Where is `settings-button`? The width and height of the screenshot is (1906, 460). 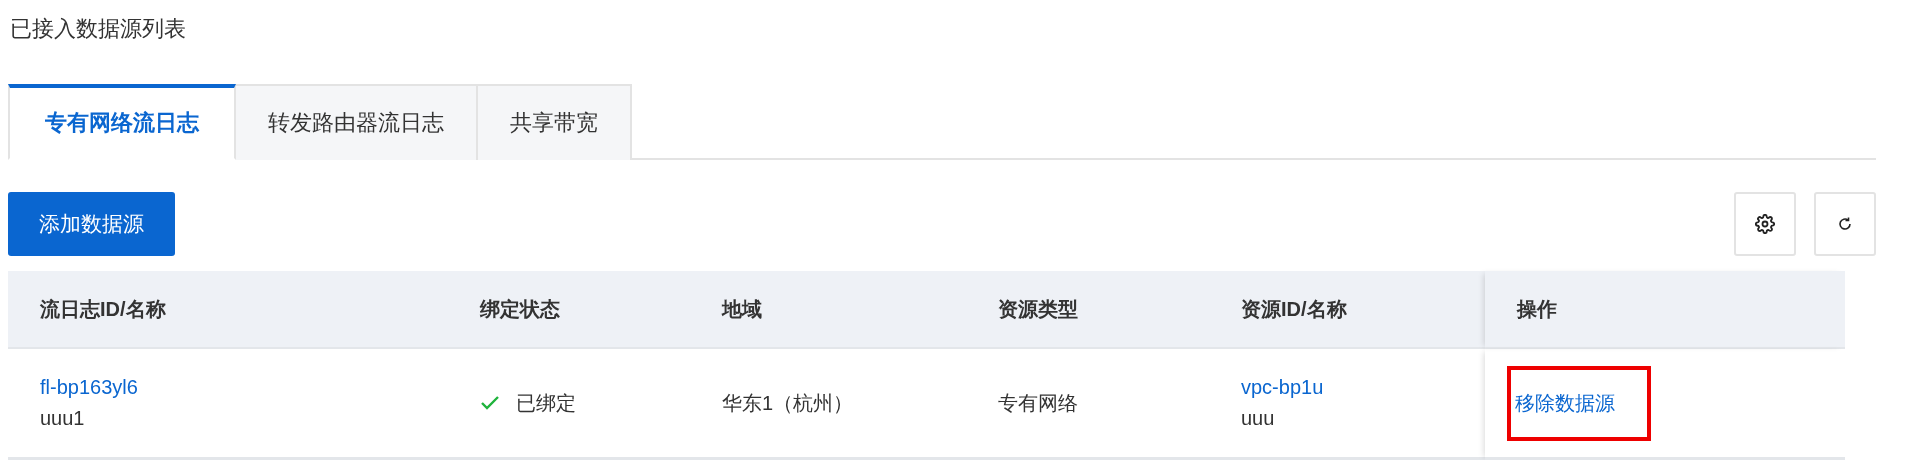
settings-button is located at coordinates (1765, 224).